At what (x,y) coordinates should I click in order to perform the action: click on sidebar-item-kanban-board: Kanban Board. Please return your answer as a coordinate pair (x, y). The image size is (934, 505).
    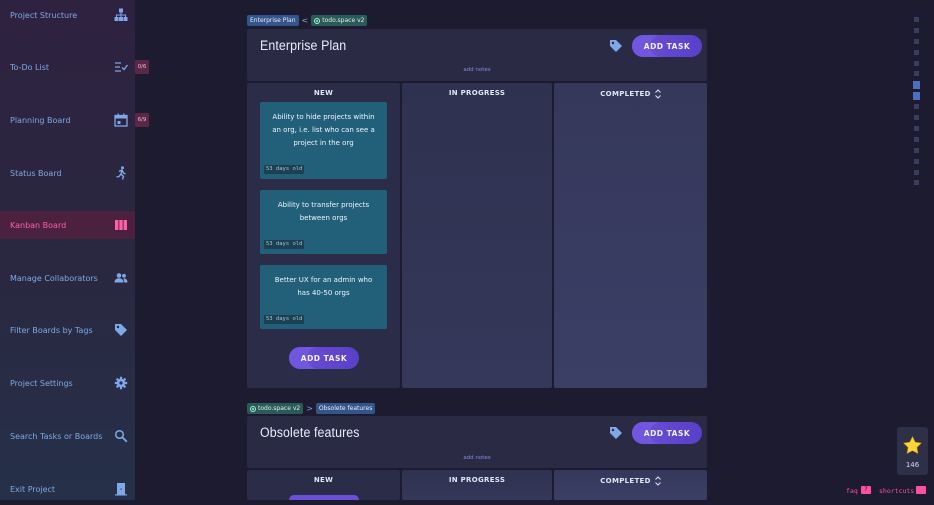
    Looking at the image, I should click on (67, 225).